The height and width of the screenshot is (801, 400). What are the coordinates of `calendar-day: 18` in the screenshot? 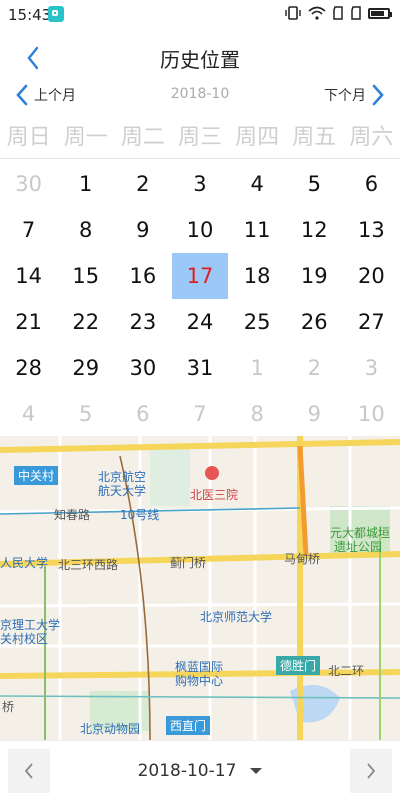 It's located at (257, 276).